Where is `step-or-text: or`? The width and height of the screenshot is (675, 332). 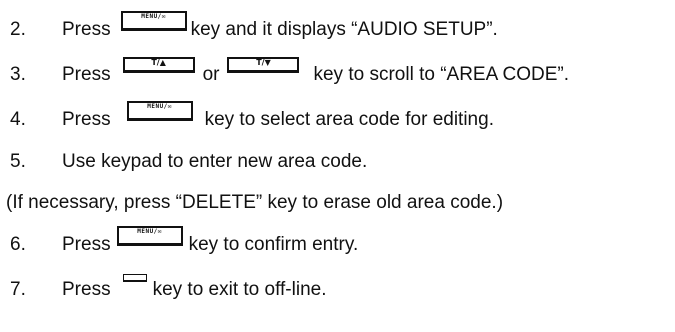
step-or-text: or is located at coordinates (211, 74).